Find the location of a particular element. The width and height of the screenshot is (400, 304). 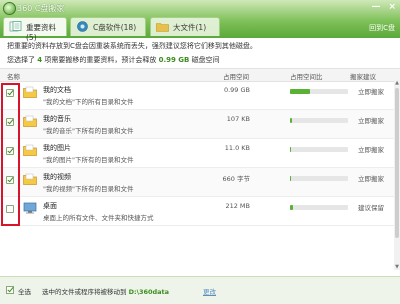

row-name: 桌面 is located at coordinates (50, 206).